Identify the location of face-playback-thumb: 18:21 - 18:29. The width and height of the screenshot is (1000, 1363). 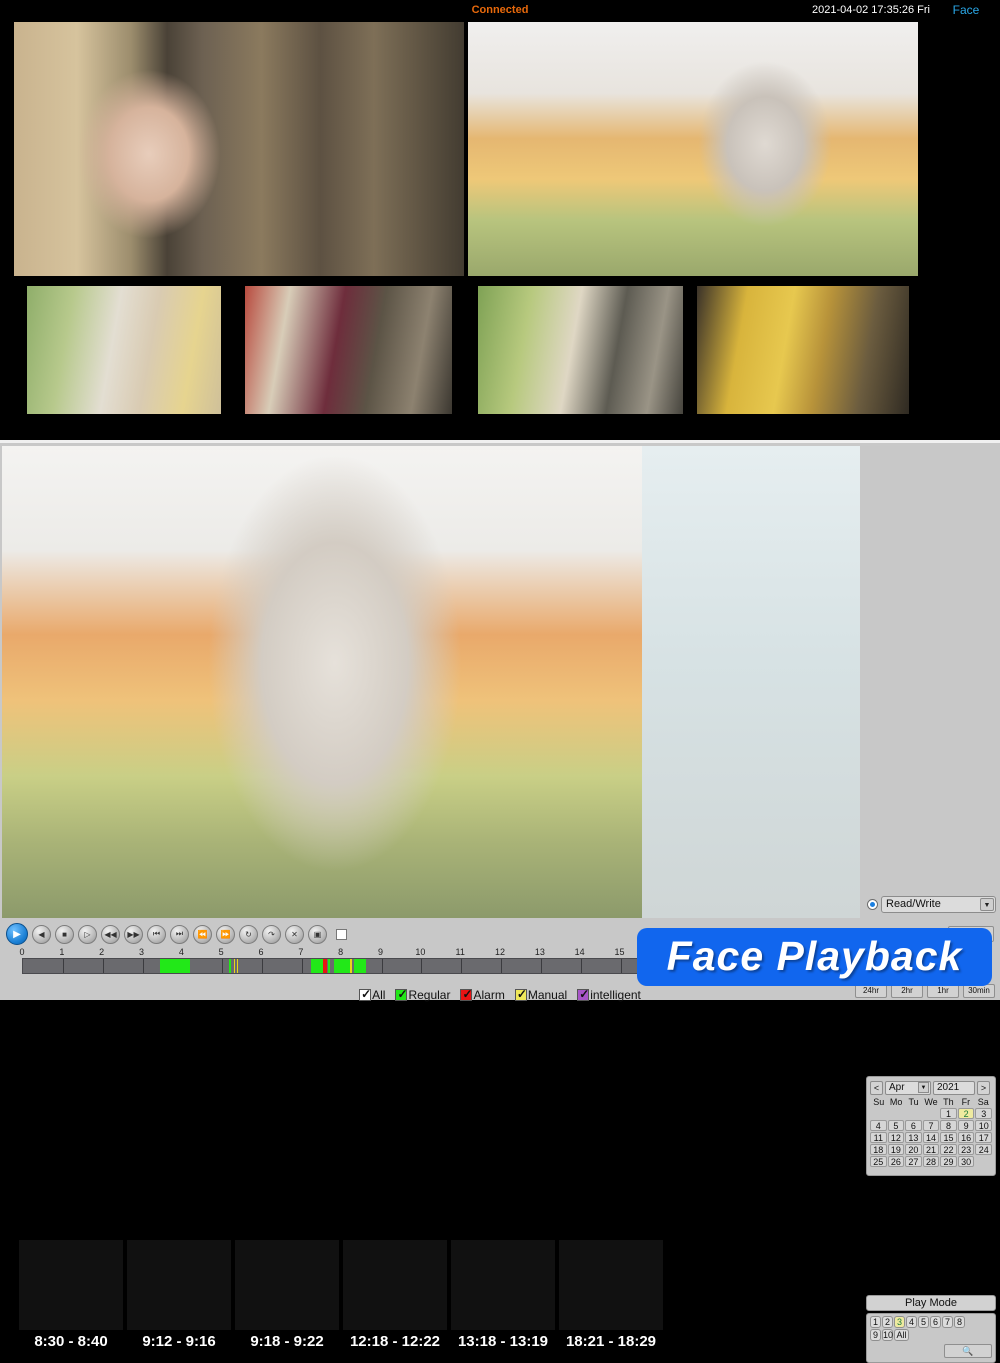
(611, 1297).